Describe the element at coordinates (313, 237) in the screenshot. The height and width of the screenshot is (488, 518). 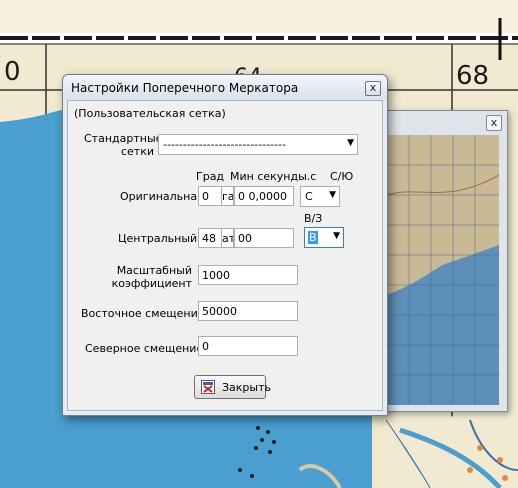
I see `central-hemisphere-value: В` at that location.